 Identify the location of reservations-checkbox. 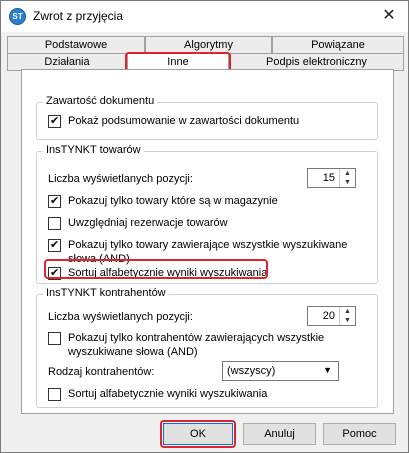
(54, 223).